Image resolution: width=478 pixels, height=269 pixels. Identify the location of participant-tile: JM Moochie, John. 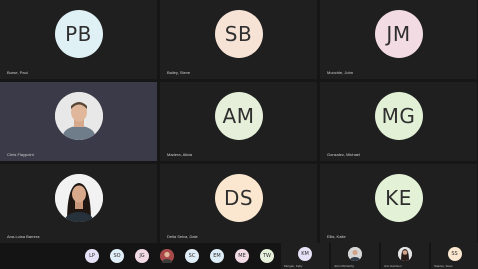
(398, 39).